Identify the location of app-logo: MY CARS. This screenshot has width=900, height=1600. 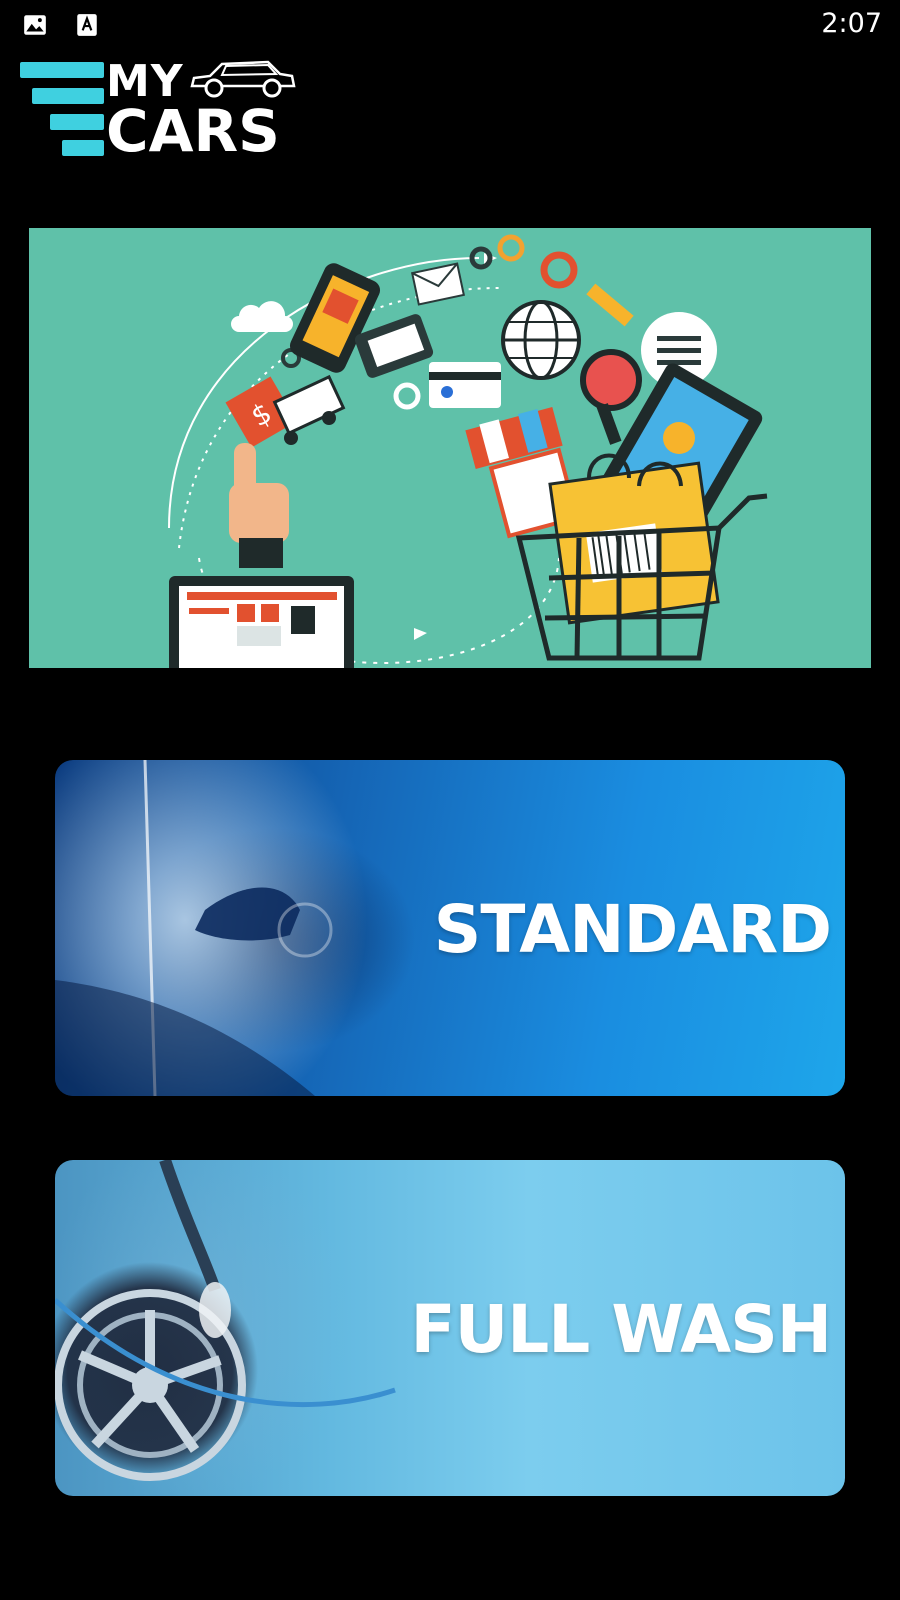
(175, 111).